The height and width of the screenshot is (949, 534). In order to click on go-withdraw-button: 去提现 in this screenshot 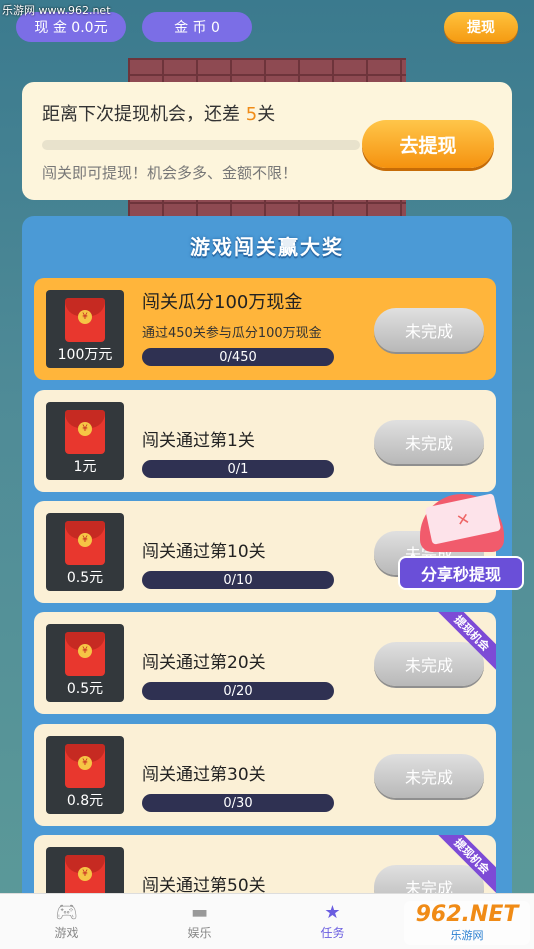, I will do `click(428, 144)`.